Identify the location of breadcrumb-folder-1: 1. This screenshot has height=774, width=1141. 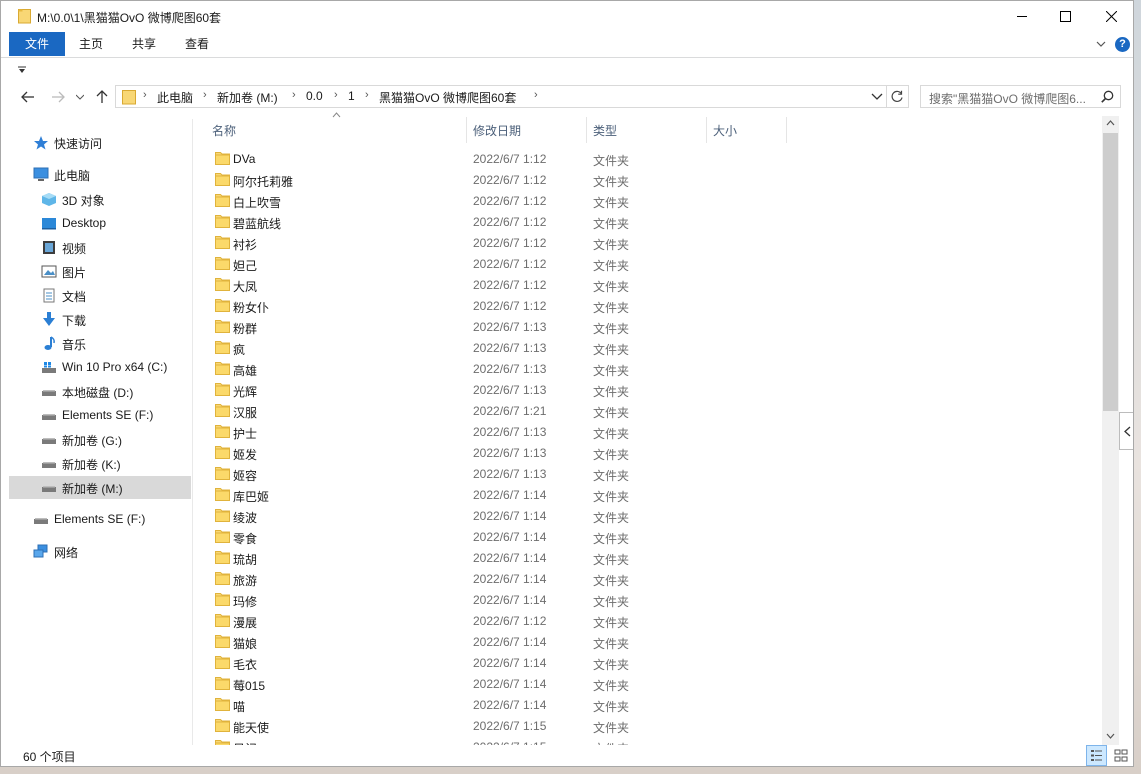
(351, 96).